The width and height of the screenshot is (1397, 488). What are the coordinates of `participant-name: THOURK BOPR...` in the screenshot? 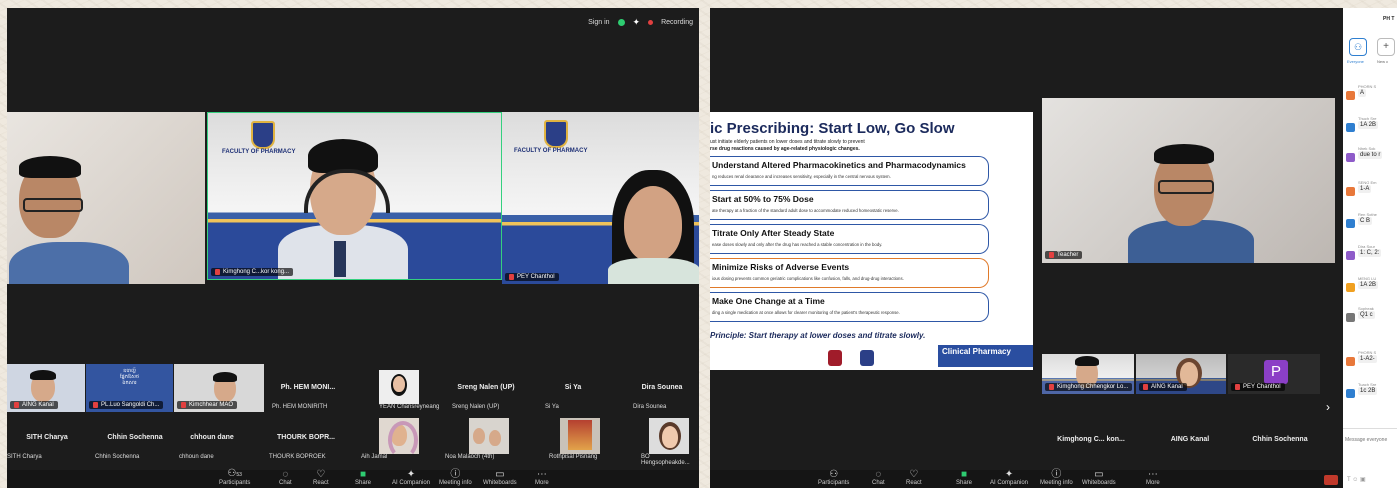 It's located at (306, 437).